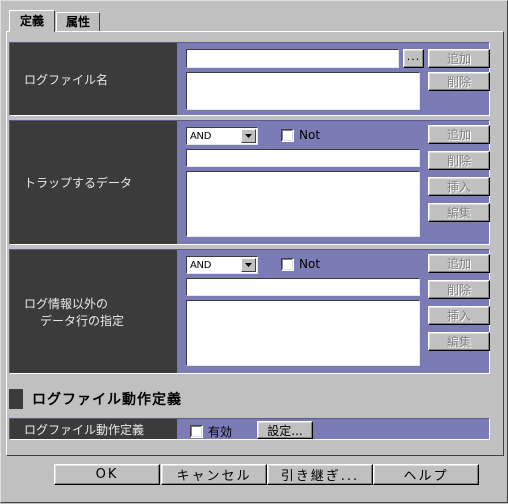 The height and width of the screenshot is (504, 508). Describe the element at coordinates (303, 91) in the screenshot. I see `logfile-name-listbox` at that location.